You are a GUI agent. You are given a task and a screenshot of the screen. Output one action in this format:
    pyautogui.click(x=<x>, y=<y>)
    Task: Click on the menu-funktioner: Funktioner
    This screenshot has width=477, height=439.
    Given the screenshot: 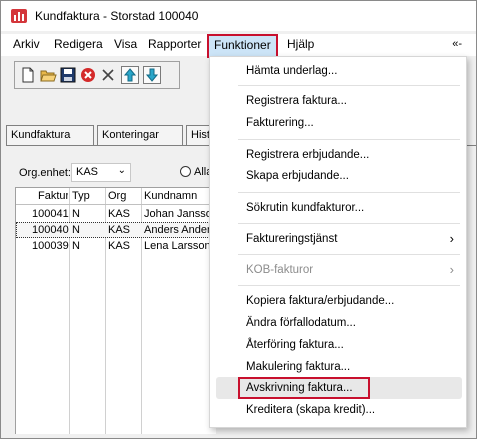 What is the action you would take?
    pyautogui.click(x=242, y=46)
    